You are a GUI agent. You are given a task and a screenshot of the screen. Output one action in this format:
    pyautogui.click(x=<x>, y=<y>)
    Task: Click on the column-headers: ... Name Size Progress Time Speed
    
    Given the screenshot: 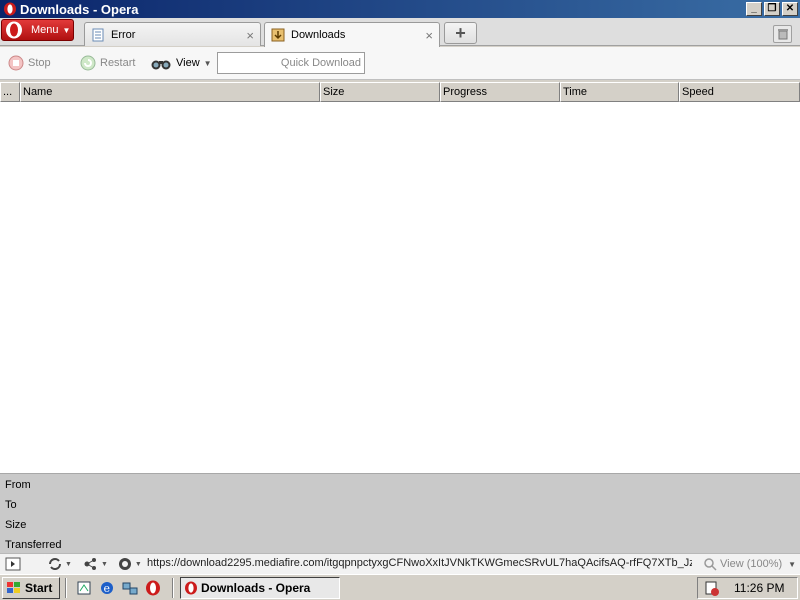 What is the action you would take?
    pyautogui.click(x=400, y=92)
    